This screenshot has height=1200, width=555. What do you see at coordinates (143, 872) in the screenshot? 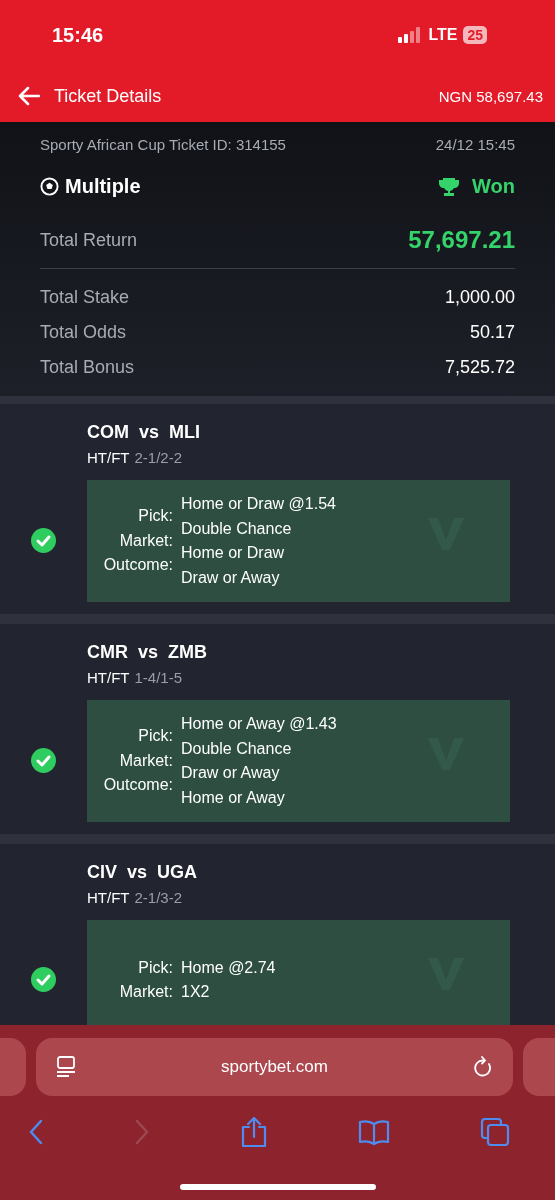
I see `match-title: CIV vs UGA` at bounding box center [143, 872].